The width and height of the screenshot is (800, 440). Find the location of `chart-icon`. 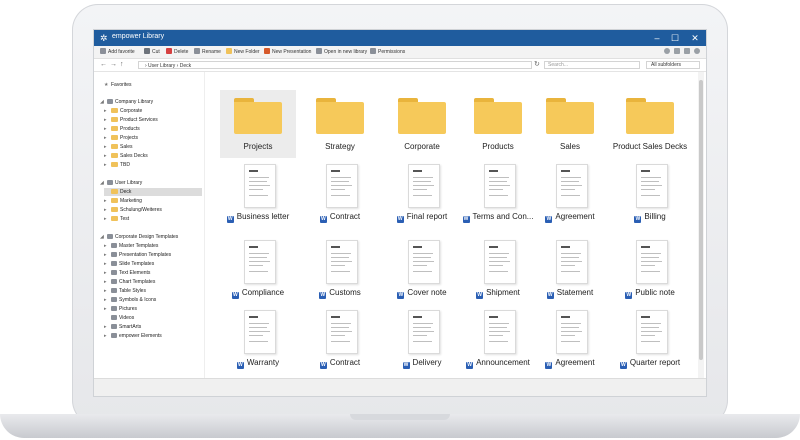

chart-icon is located at coordinates (114, 281).